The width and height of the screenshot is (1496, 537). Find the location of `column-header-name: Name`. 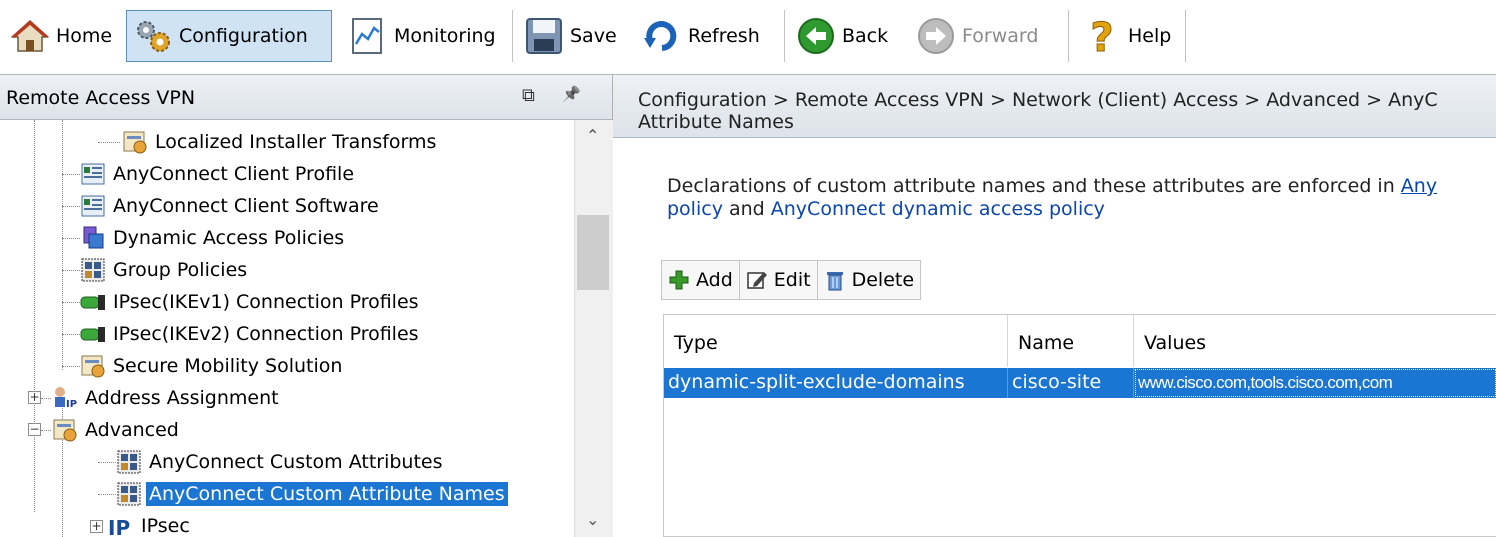

column-header-name: Name is located at coordinates (1071, 341).